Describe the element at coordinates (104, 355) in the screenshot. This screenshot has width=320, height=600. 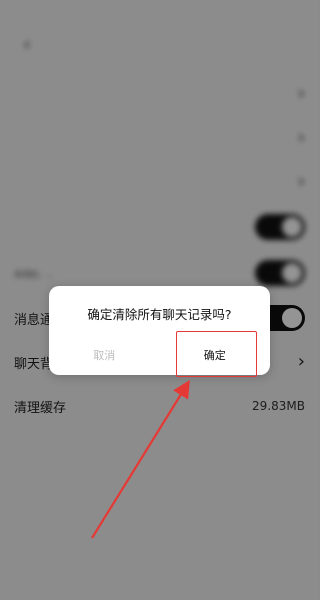
I see `cancel-button: 取消` at that location.